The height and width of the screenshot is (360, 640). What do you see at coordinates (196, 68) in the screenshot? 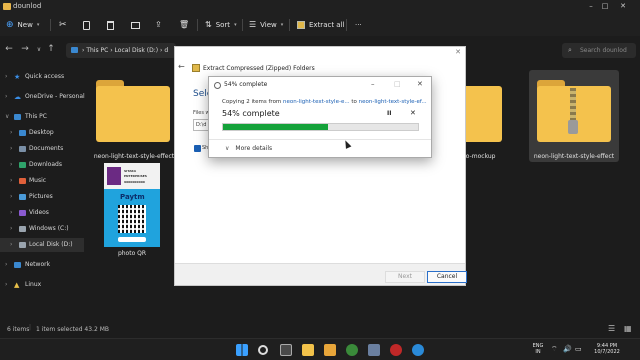
I see `zip-folder-icon` at bounding box center [196, 68].